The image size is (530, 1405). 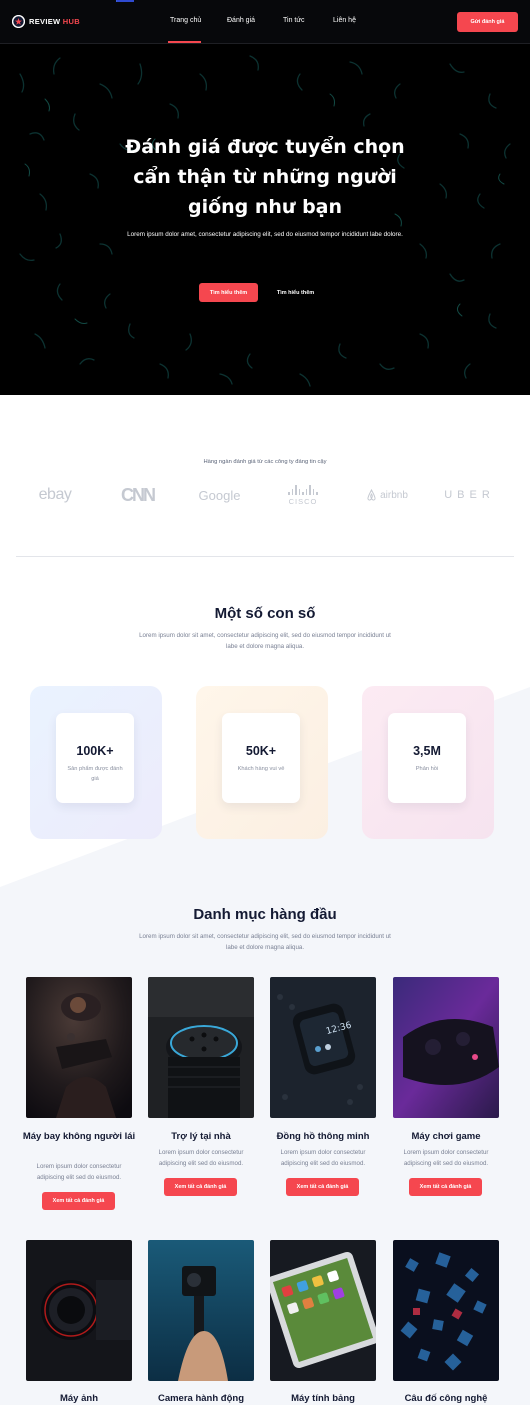 I want to click on action-camera-image, so click(x=201, y=1310).